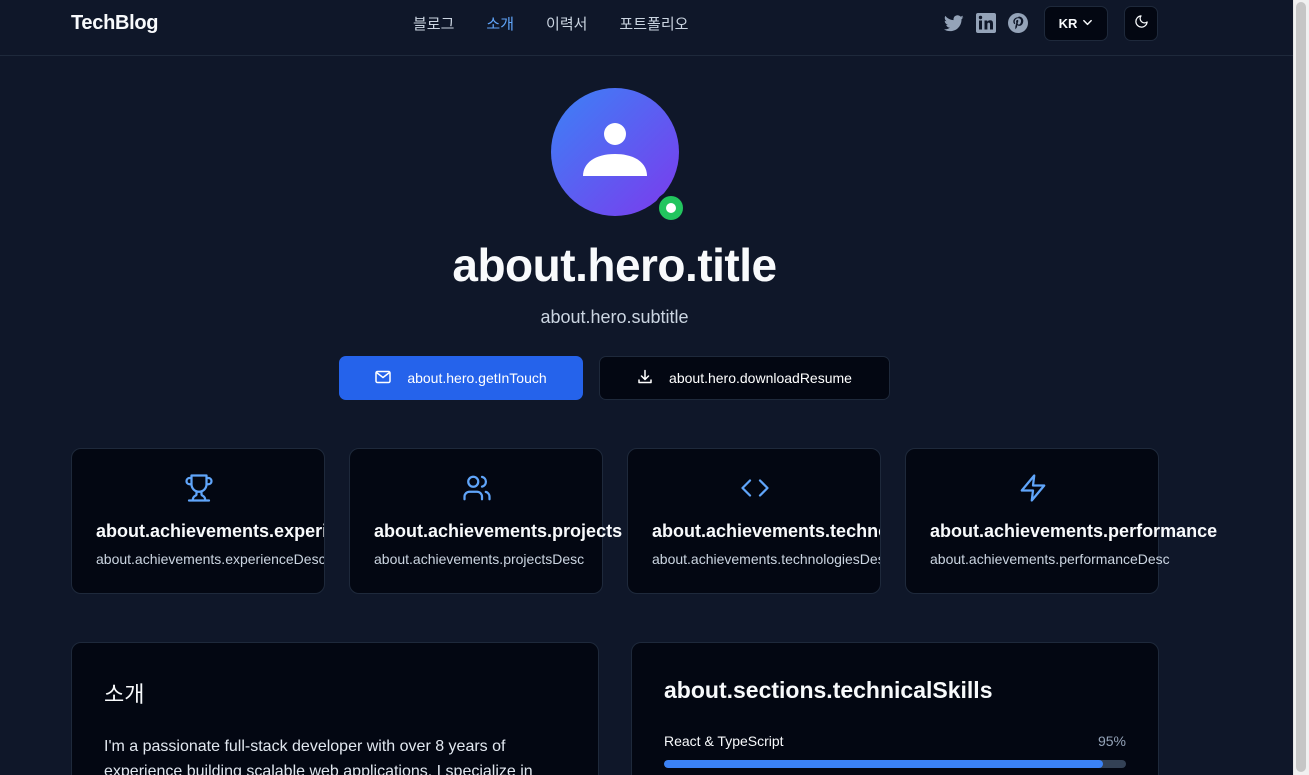 The height and width of the screenshot is (775, 1309). What do you see at coordinates (477, 490) in the screenshot?
I see `users-icon` at bounding box center [477, 490].